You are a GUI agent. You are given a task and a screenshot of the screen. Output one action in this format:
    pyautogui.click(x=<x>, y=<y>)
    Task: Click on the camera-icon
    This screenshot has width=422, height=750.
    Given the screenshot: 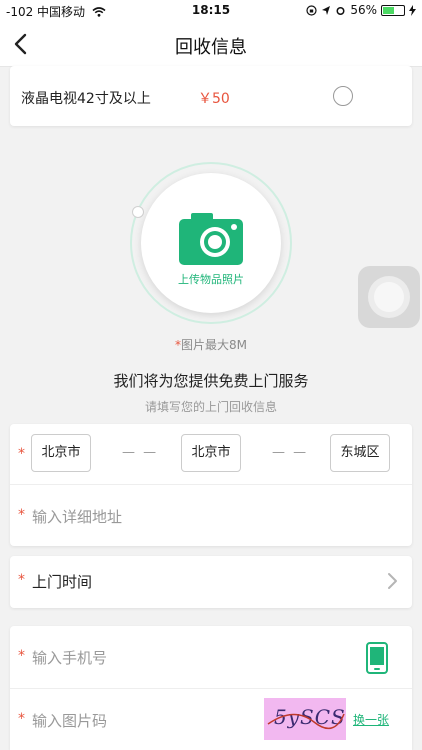 What is the action you would take?
    pyautogui.click(x=211, y=239)
    